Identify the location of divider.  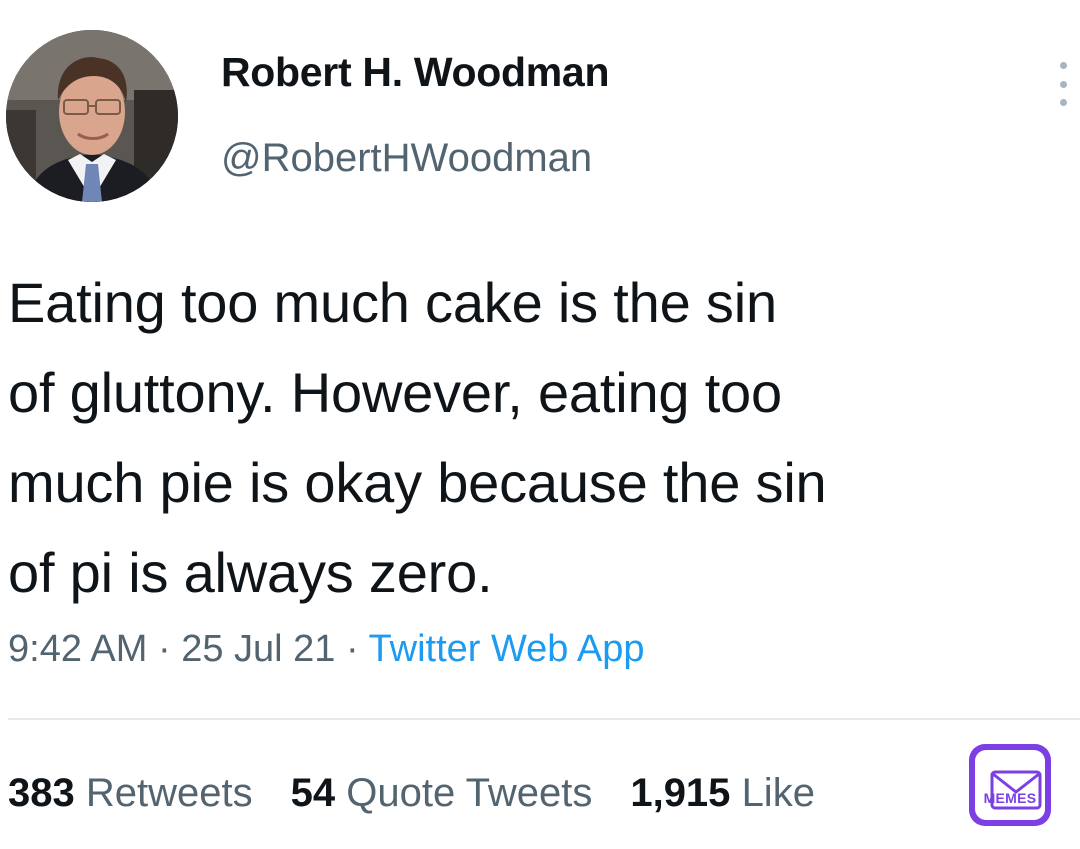
(544, 719).